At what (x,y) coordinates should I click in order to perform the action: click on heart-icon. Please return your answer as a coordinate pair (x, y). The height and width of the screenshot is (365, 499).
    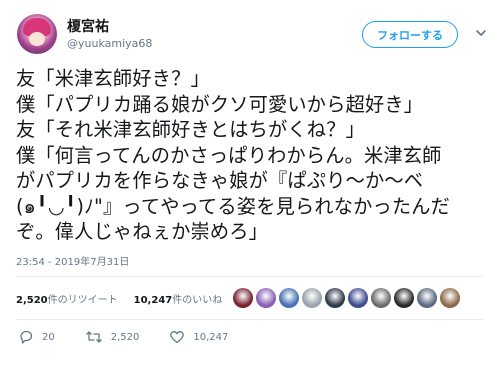
    Looking at the image, I should click on (177, 337).